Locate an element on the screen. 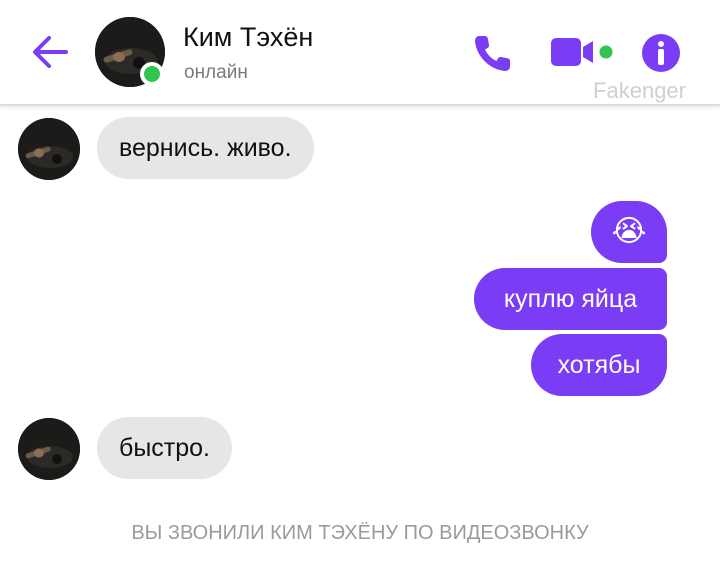 The height and width of the screenshot is (576, 720). message-bubble-outgoing: хотябы is located at coordinates (599, 365).